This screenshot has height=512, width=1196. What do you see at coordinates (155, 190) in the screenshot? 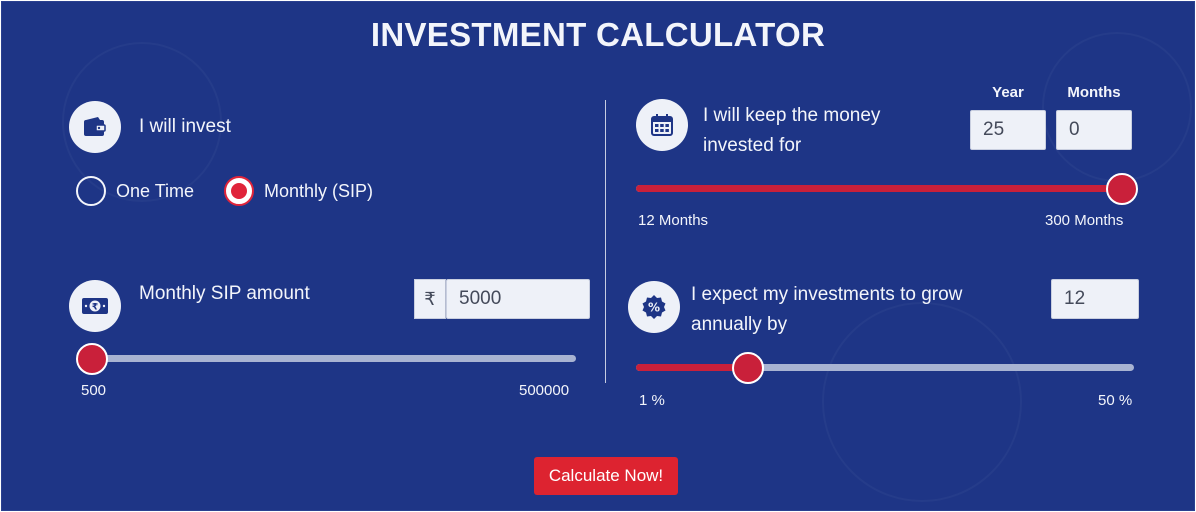
I see `one-time-label: One Time` at bounding box center [155, 190].